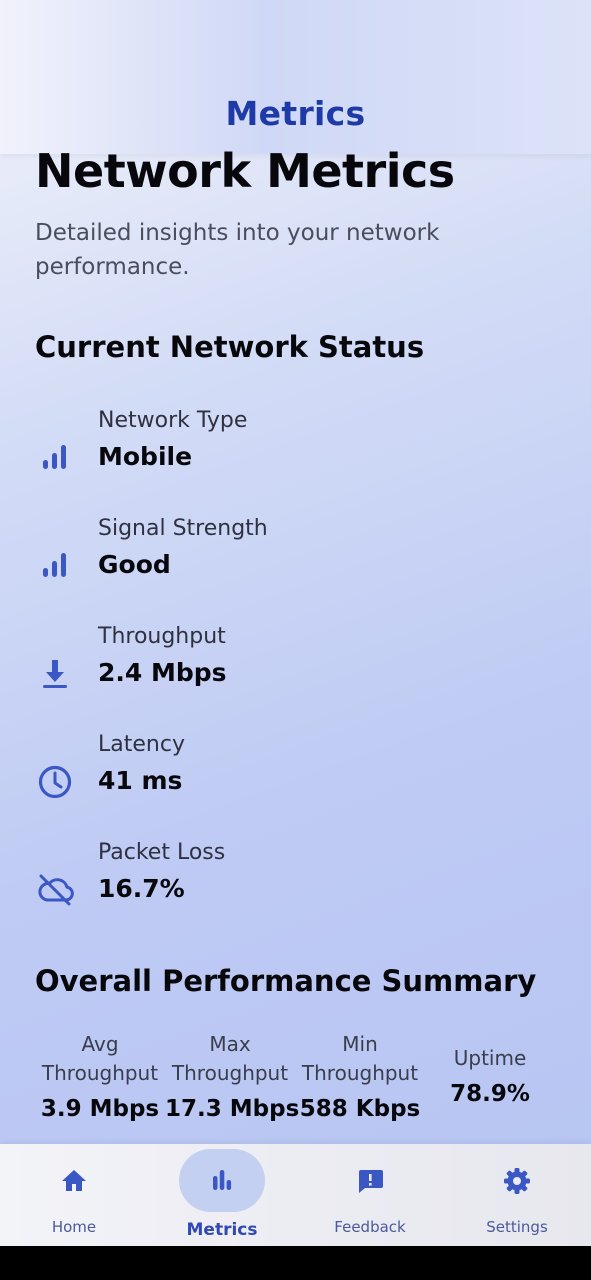 The width and height of the screenshot is (591, 1280). I want to click on nav-item-feedback: Feedback, so click(370, 1195).